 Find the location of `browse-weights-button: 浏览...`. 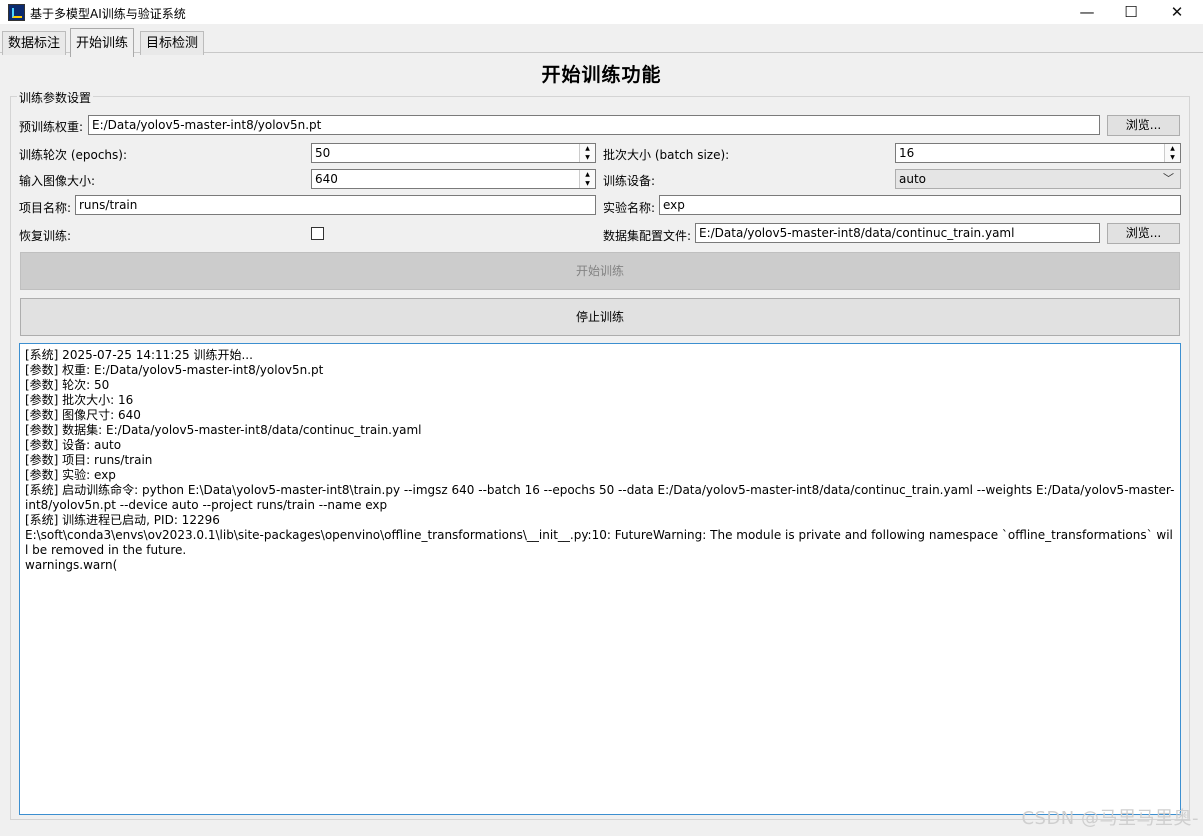

browse-weights-button: 浏览... is located at coordinates (1143, 125).